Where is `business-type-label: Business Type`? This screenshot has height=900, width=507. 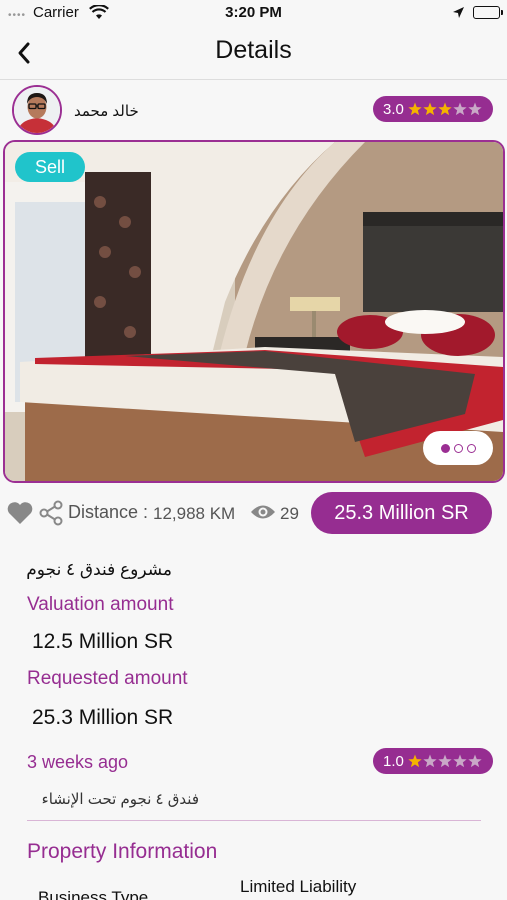 business-type-label: Business Type is located at coordinates (93, 894).